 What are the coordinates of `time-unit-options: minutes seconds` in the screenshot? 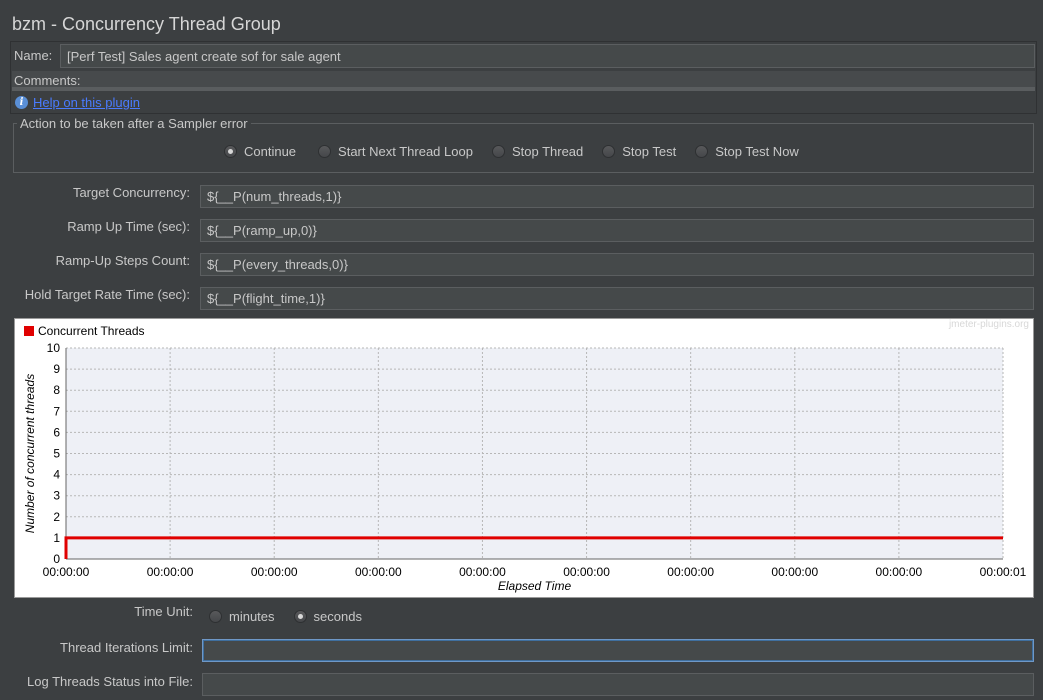 It's located at (285, 616).